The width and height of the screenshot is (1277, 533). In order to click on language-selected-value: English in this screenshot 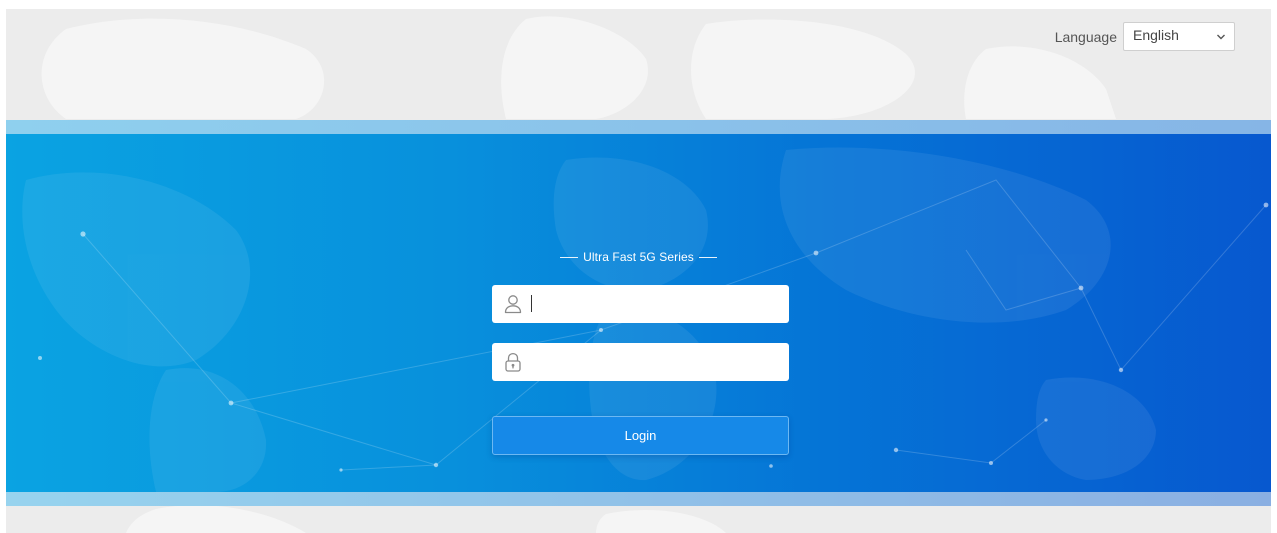, I will do `click(1156, 35)`.